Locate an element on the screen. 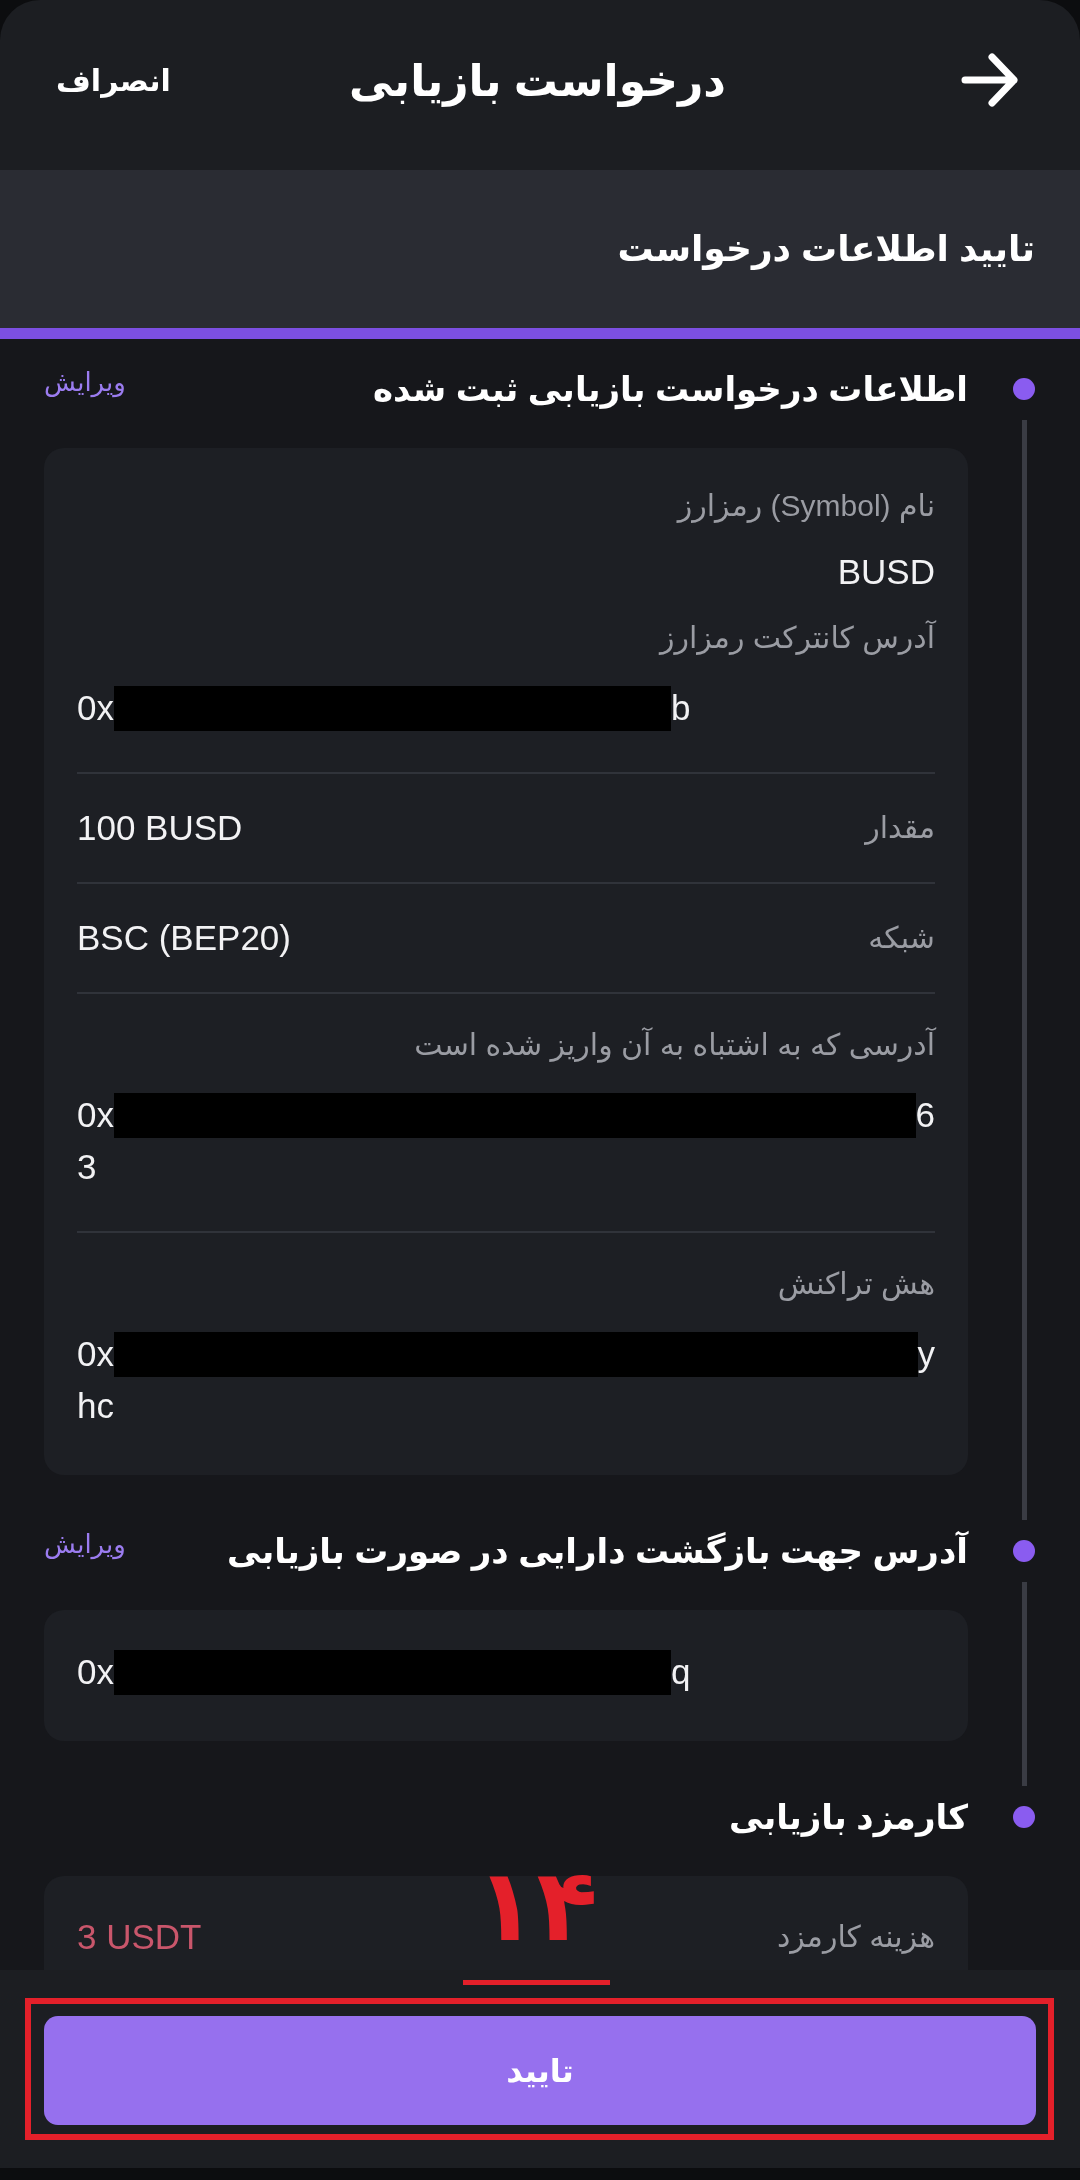 Image resolution: width=1080 pixels, height=2180 pixels. field-label: هزینه کارمزد is located at coordinates (855, 1937).